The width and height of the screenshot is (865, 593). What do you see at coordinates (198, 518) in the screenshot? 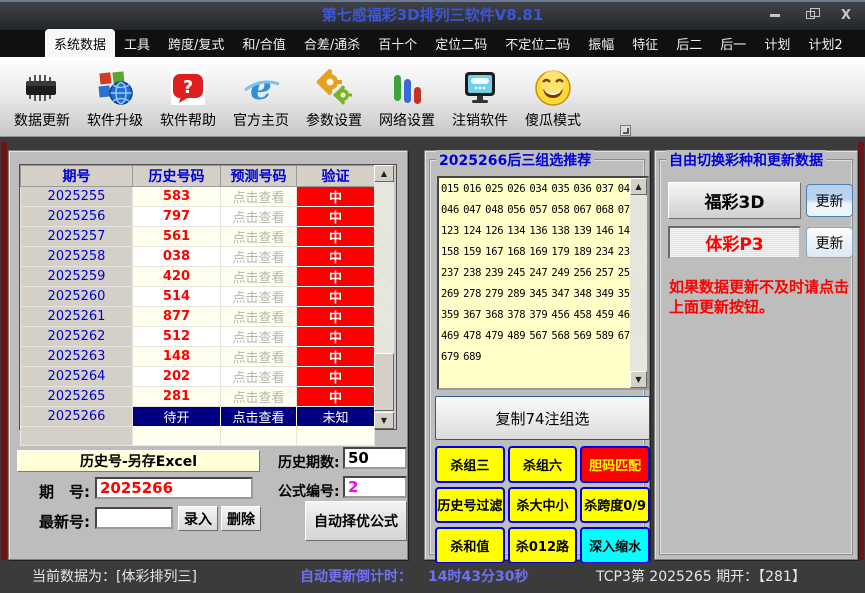
I see `enter-button: 录入` at bounding box center [198, 518].